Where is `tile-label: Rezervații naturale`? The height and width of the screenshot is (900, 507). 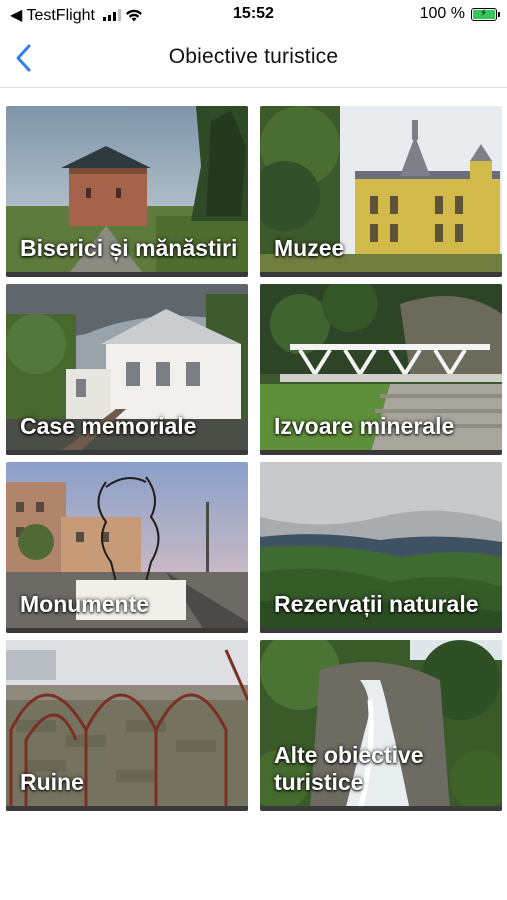 tile-label: Rezervații naturale is located at coordinates (376, 604).